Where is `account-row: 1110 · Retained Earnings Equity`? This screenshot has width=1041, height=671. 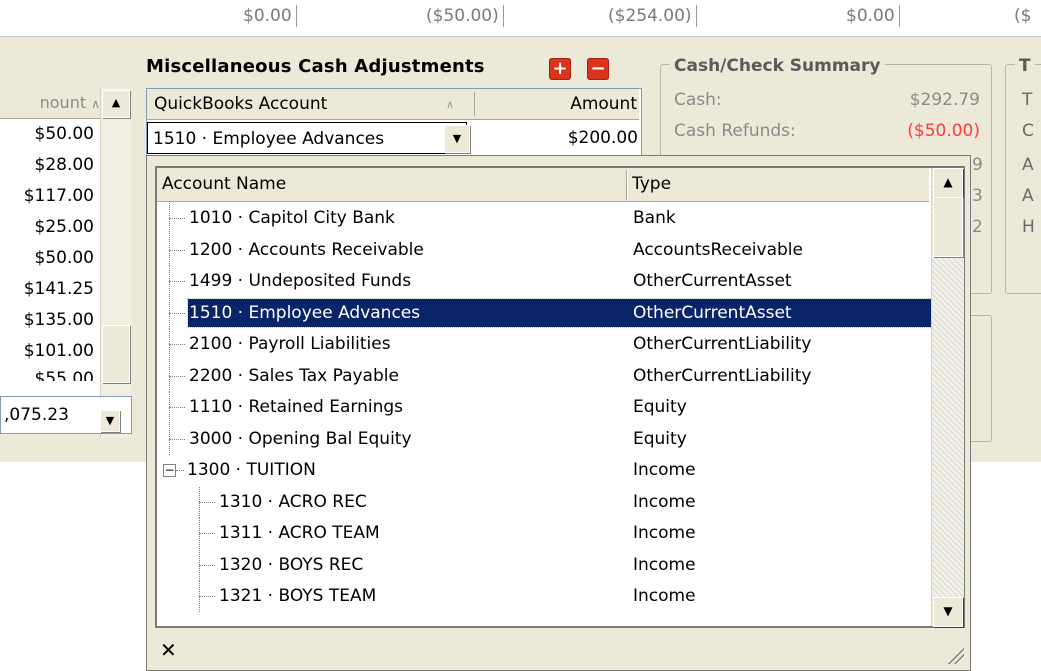
account-row: 1110 · Retained Earnings Equity is located at coordinates (543, 407).